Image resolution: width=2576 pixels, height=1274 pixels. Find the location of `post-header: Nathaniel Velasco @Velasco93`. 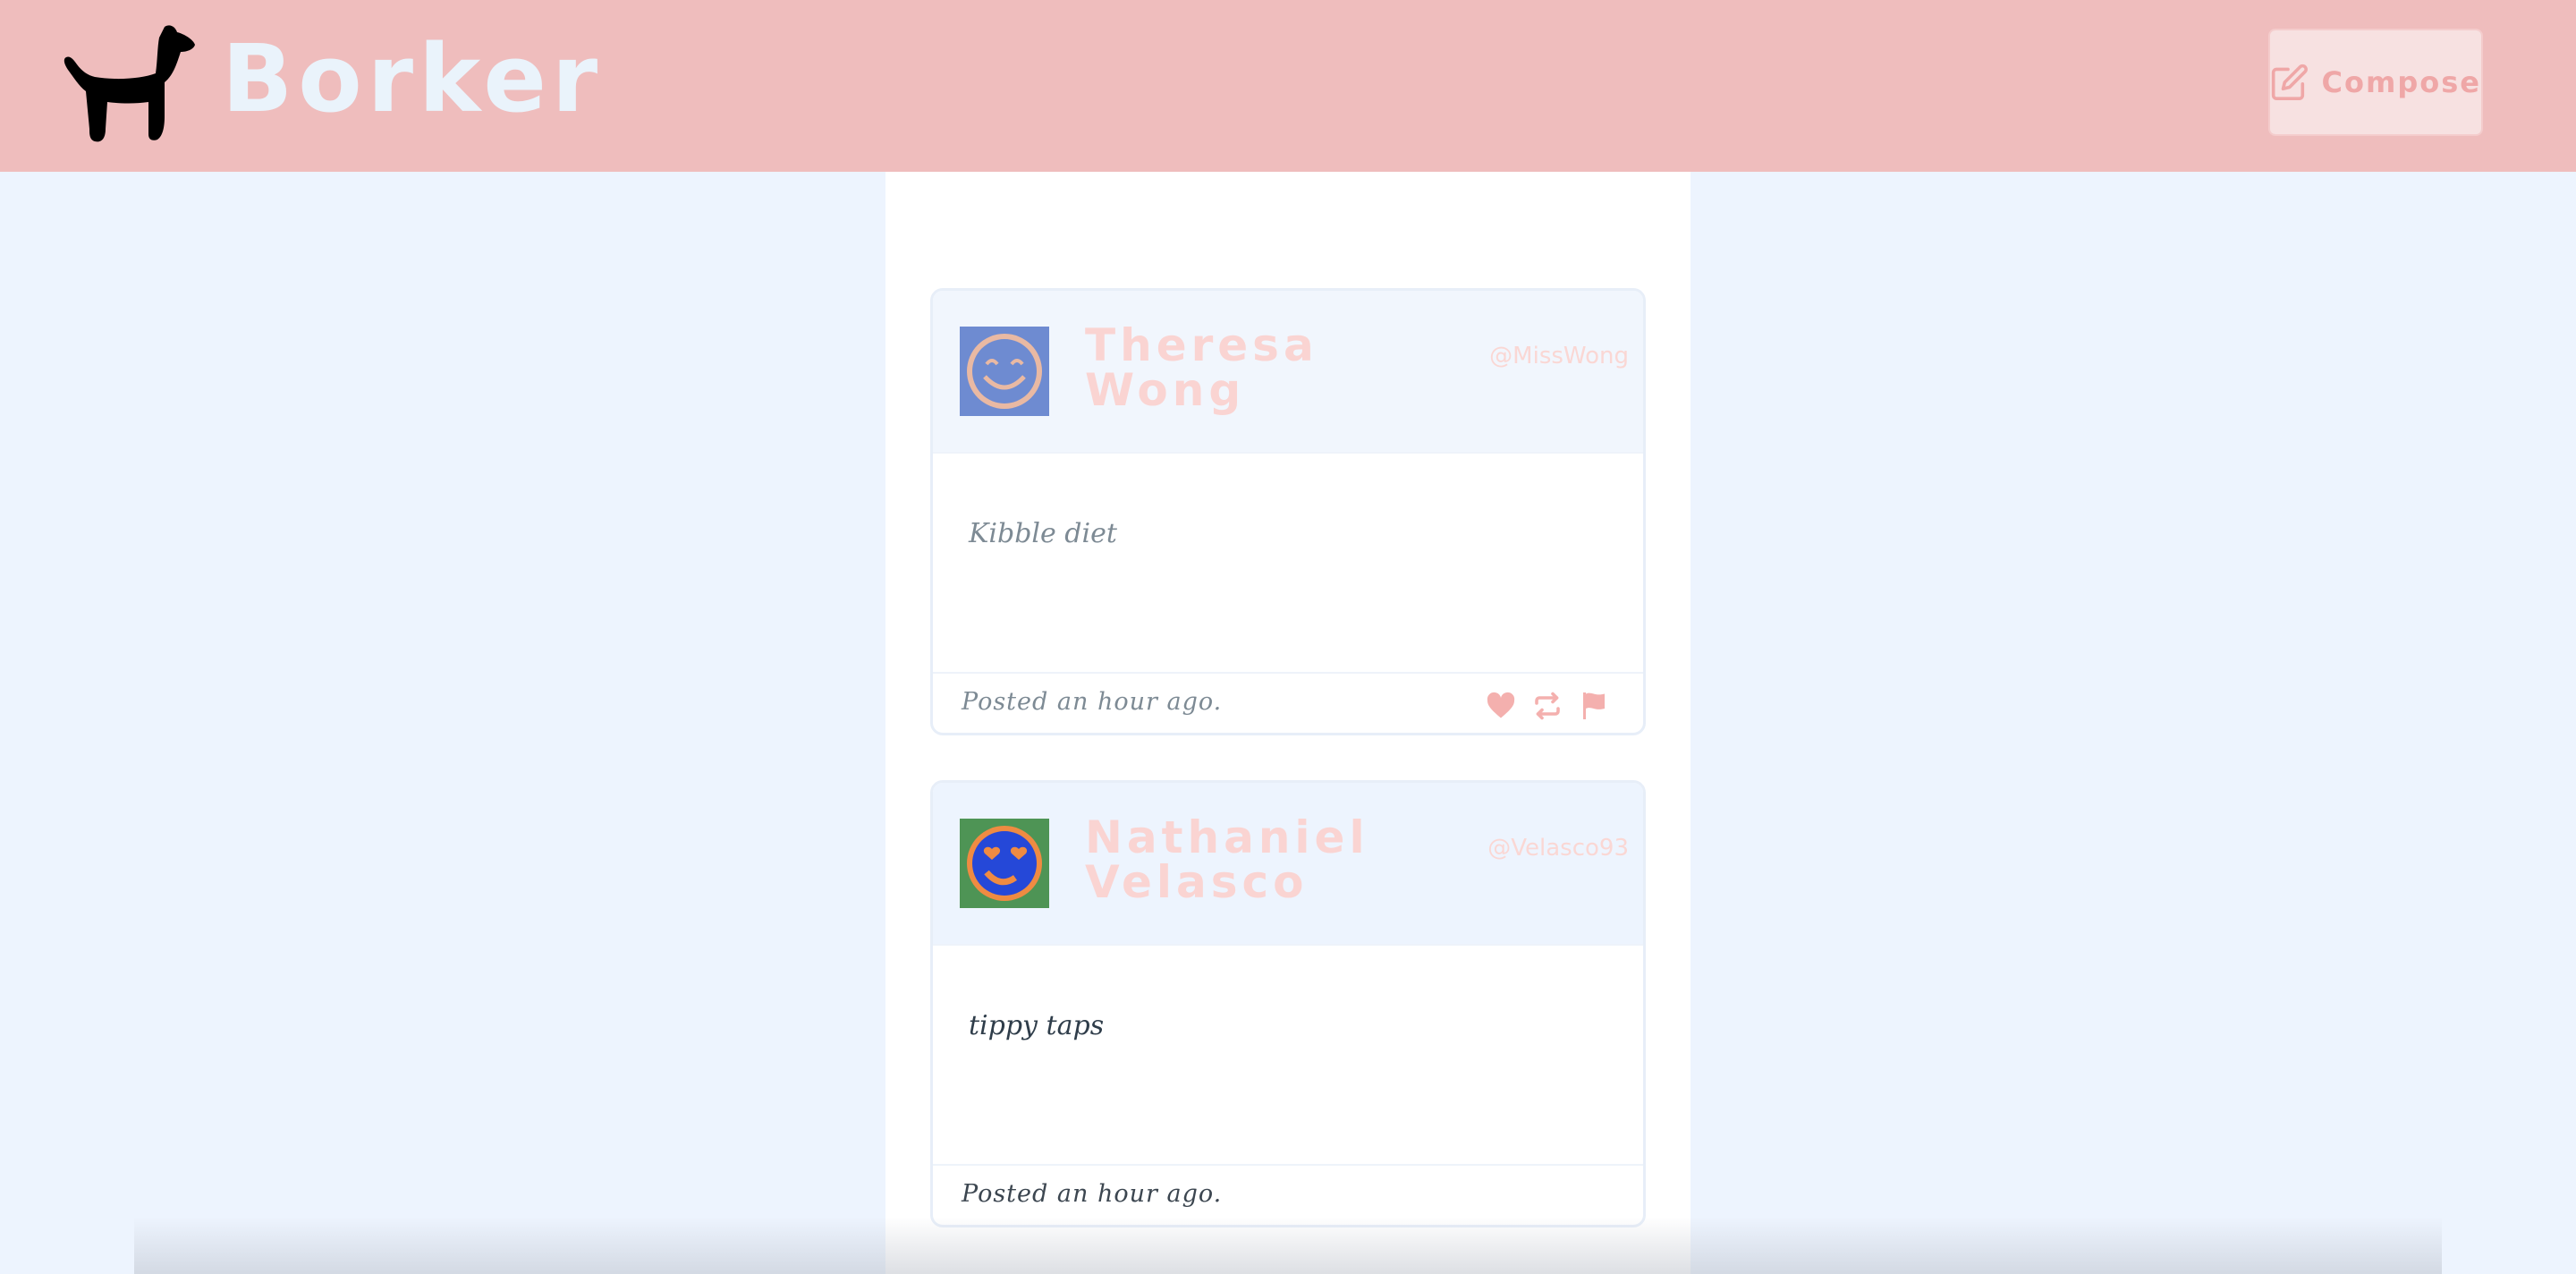

post-header: Nathaniel Velasco @Velasco93 is located at coordinates (1288, 864).